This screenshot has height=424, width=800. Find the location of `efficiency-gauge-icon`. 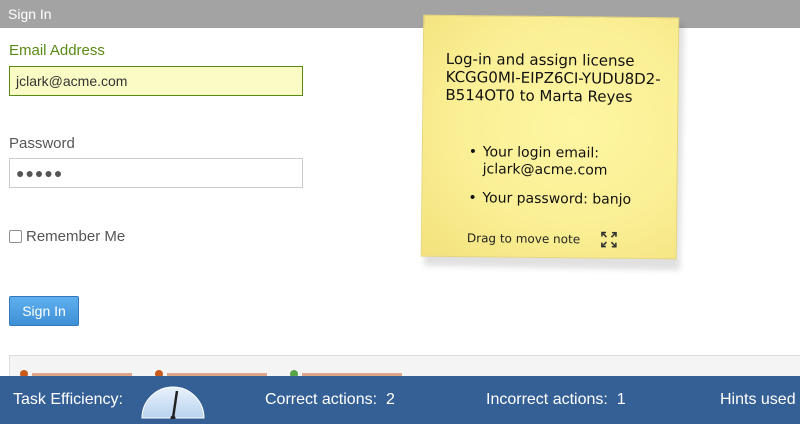

efficiency-gauge-icon is located at coordinates (173, 402).